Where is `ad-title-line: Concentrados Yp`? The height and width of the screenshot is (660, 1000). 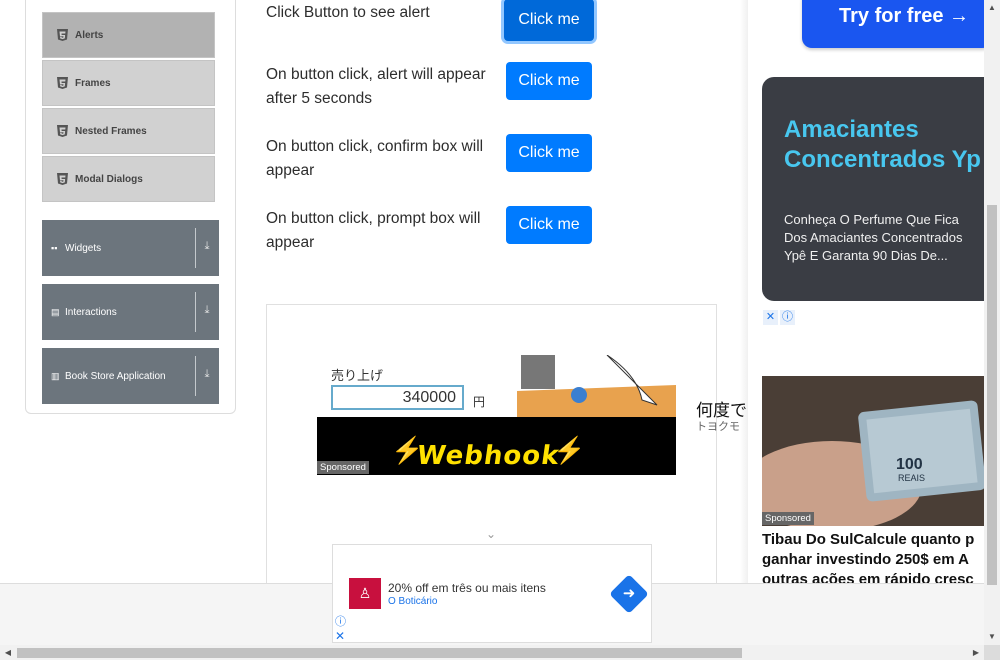 ad-title-line: Concentrados Yp is located at coordinates (882, 159).